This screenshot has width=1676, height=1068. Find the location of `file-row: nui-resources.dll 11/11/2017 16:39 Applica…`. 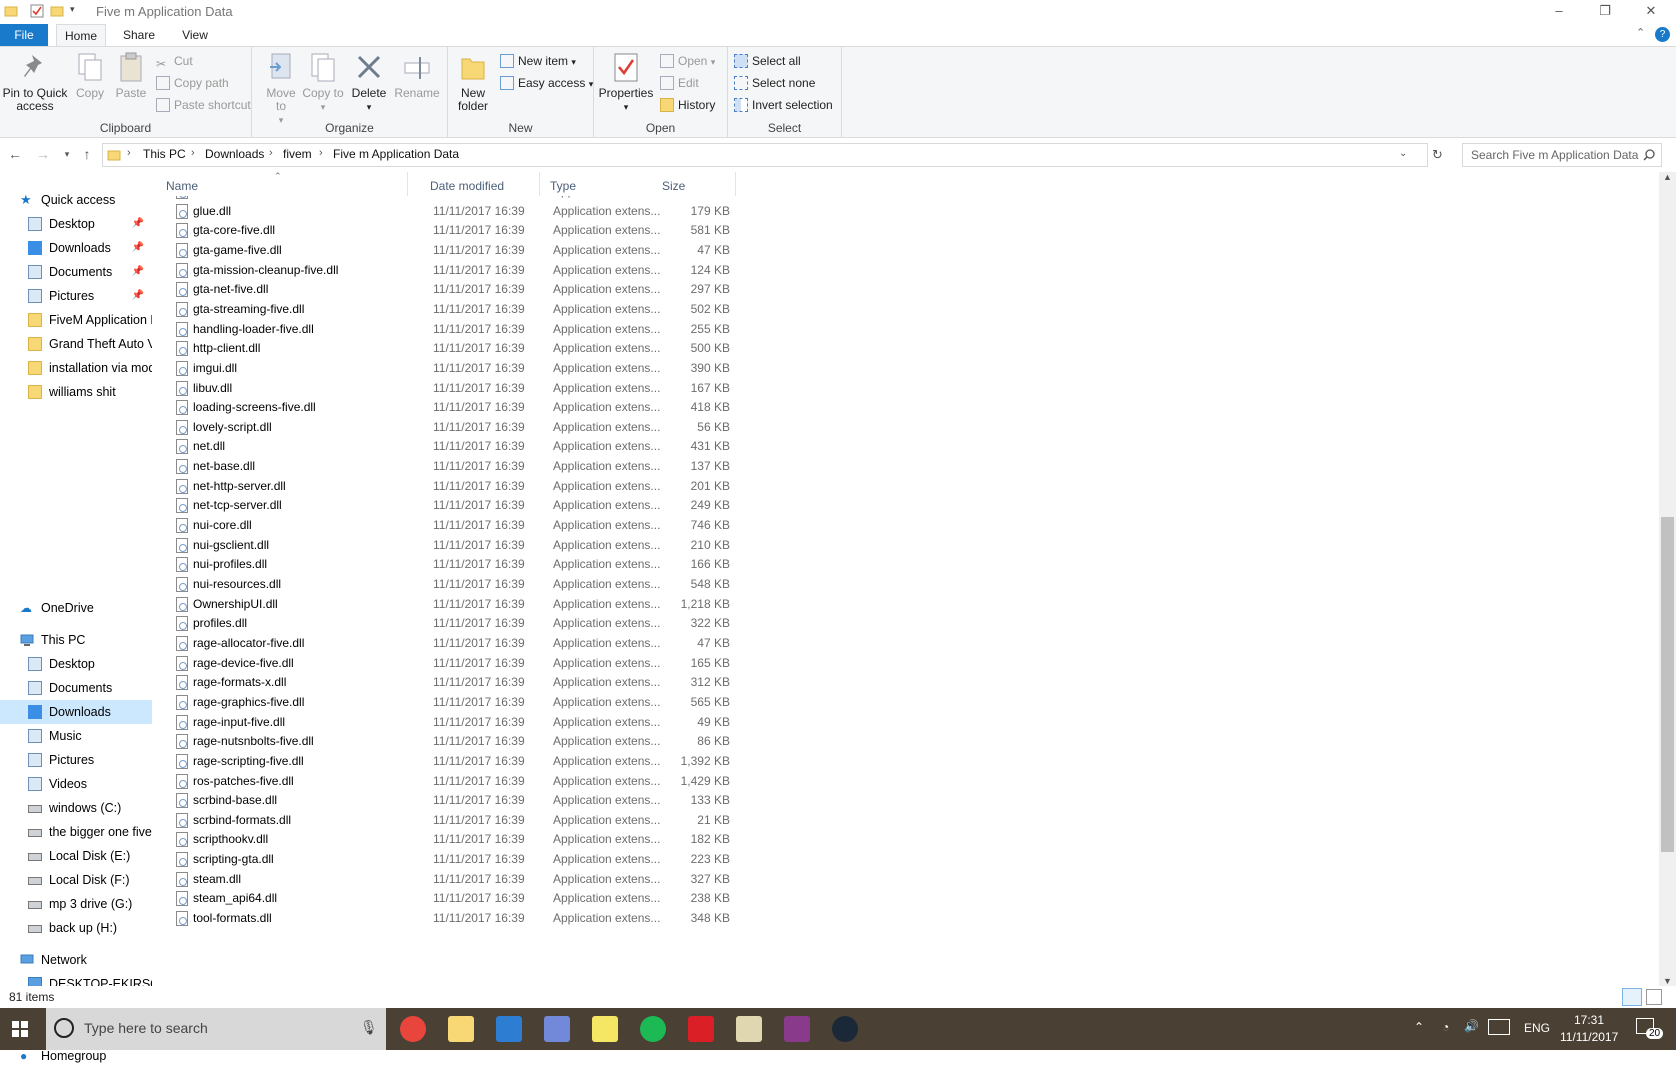

file-row: nui-resources.dll 11/11/2017 16:39 Applica… is located at coordinates (455, 584).